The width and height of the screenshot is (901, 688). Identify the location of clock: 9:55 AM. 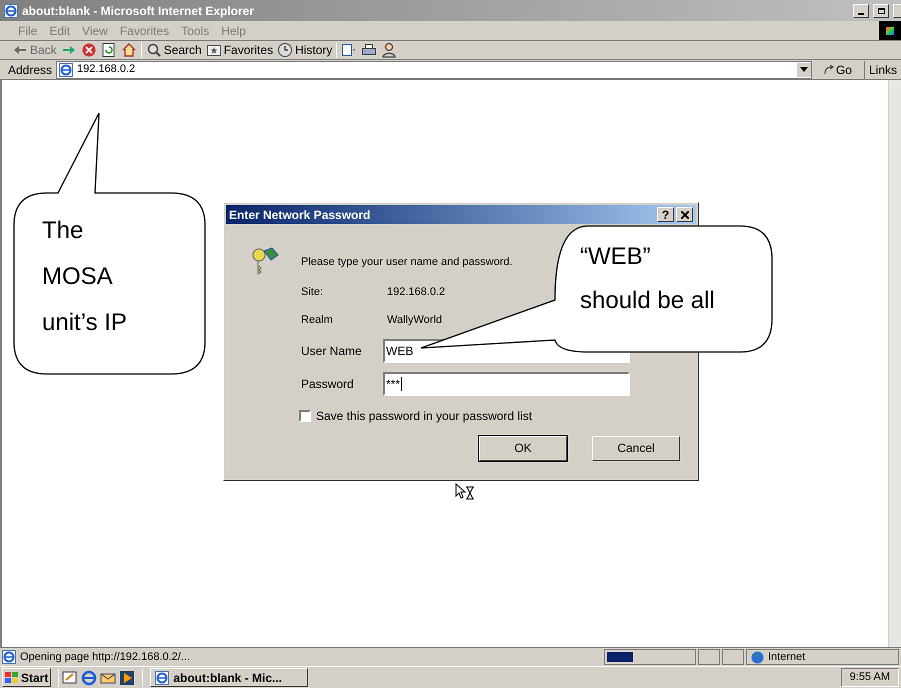
(869, 677).